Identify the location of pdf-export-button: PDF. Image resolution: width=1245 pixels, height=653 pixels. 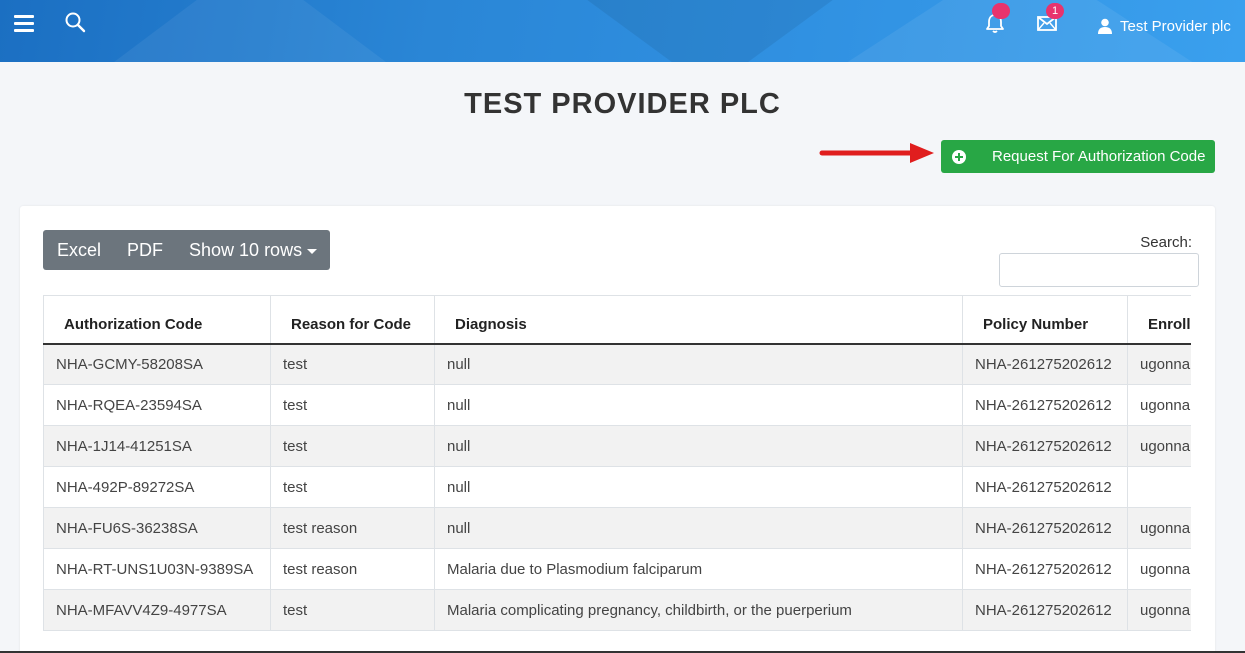
(145, 250).